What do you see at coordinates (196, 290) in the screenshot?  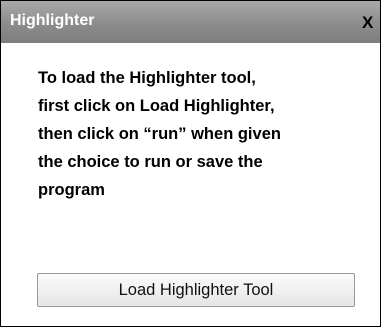 I see `load-highlighter-tool-button: Load Highlighter Tool` at bounding box center [196, 290].